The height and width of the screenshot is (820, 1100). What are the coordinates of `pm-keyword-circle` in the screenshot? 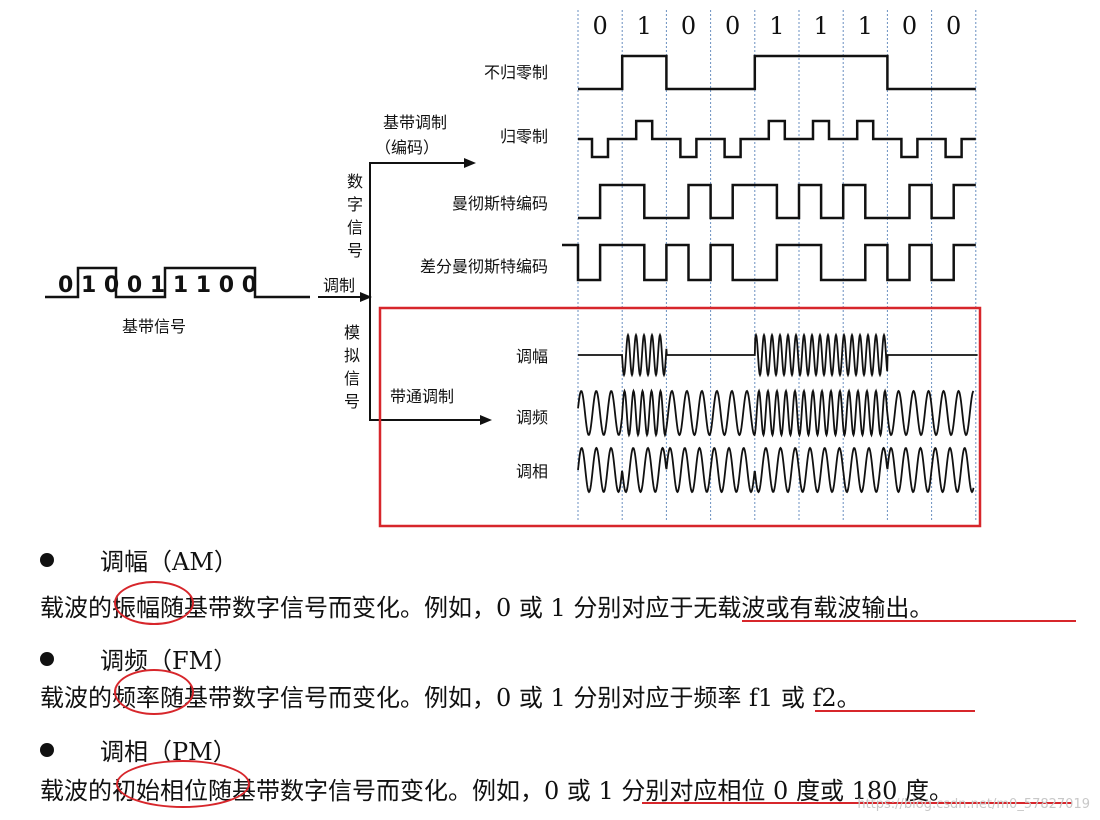 It's located at (183, 784).